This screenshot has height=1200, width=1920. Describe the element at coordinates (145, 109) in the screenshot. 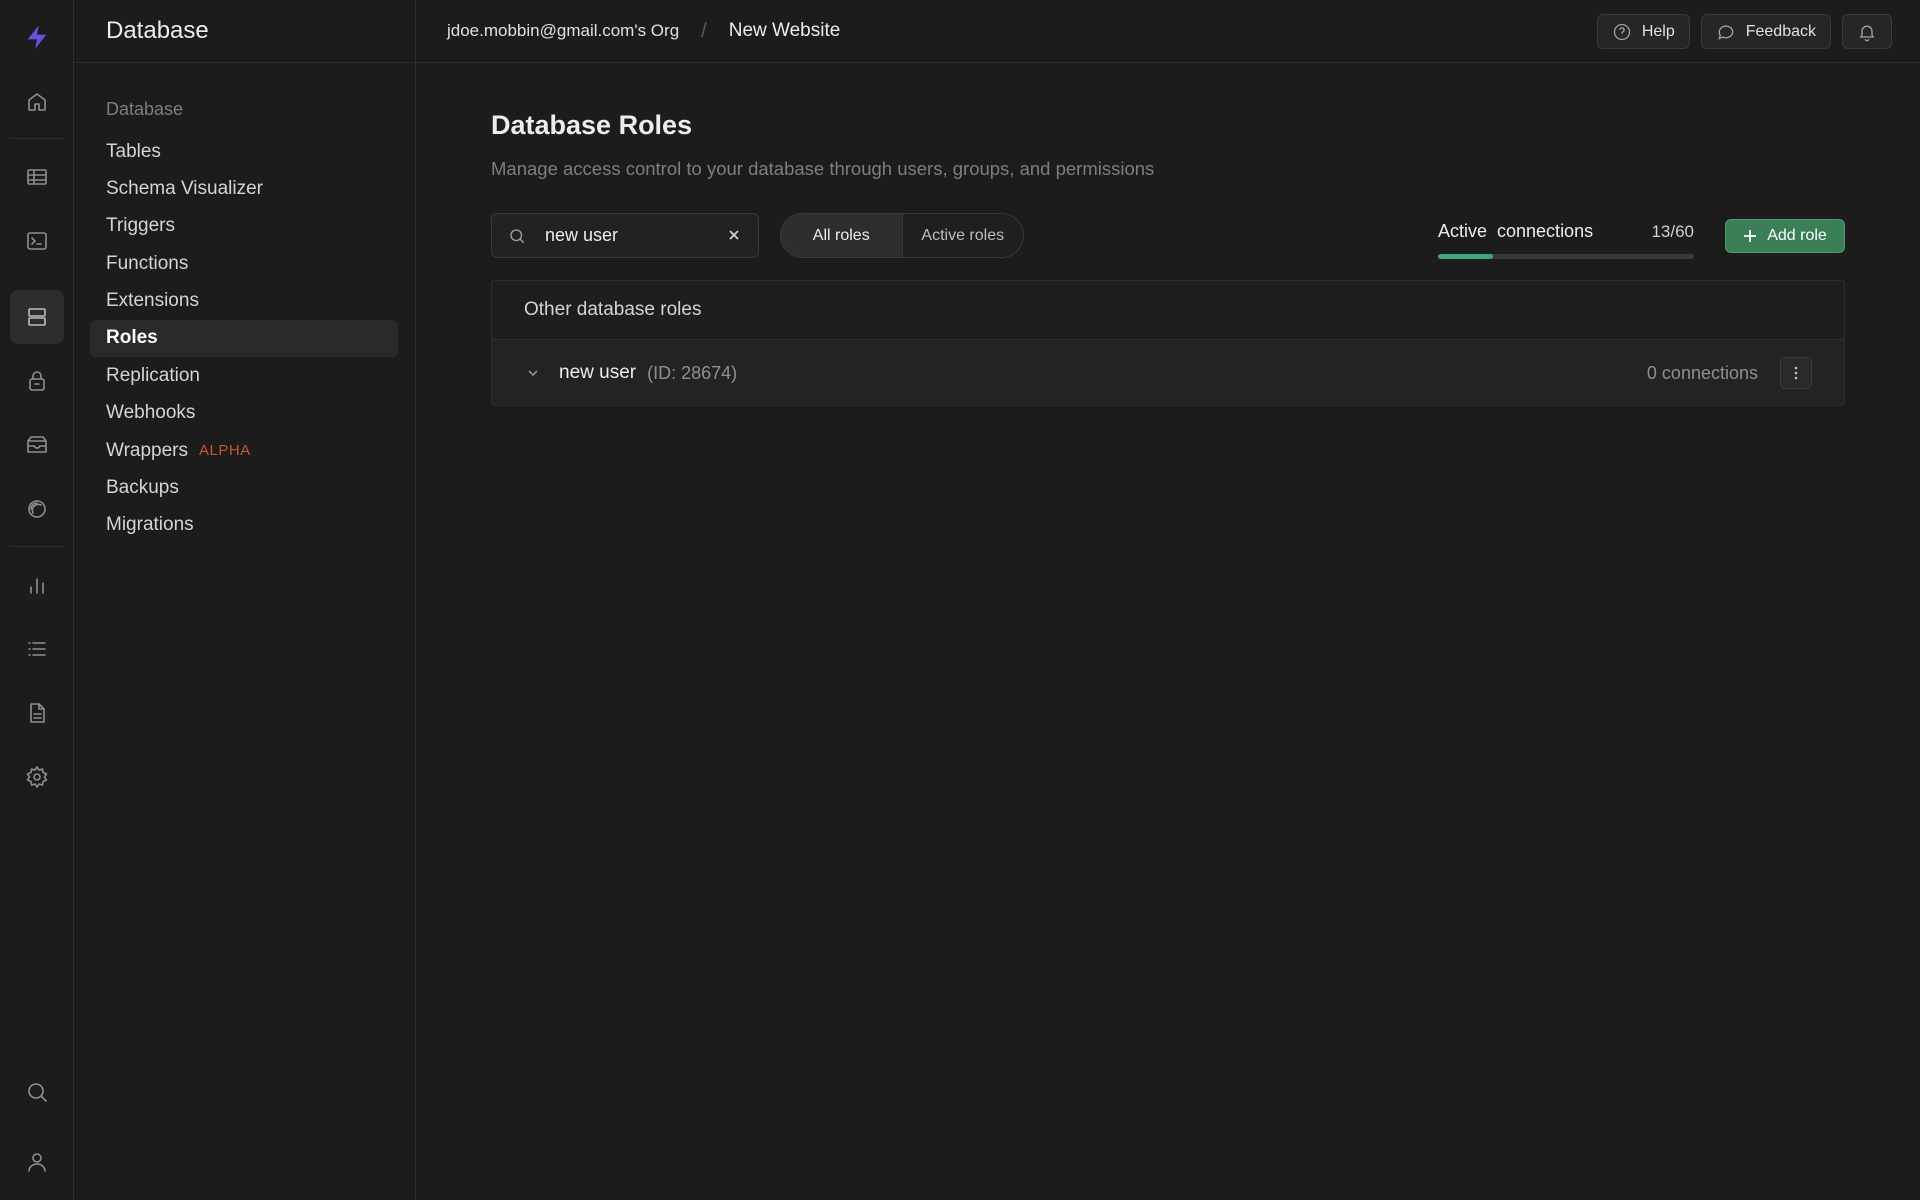

I see `sidebar-section-label: Database` at that location.